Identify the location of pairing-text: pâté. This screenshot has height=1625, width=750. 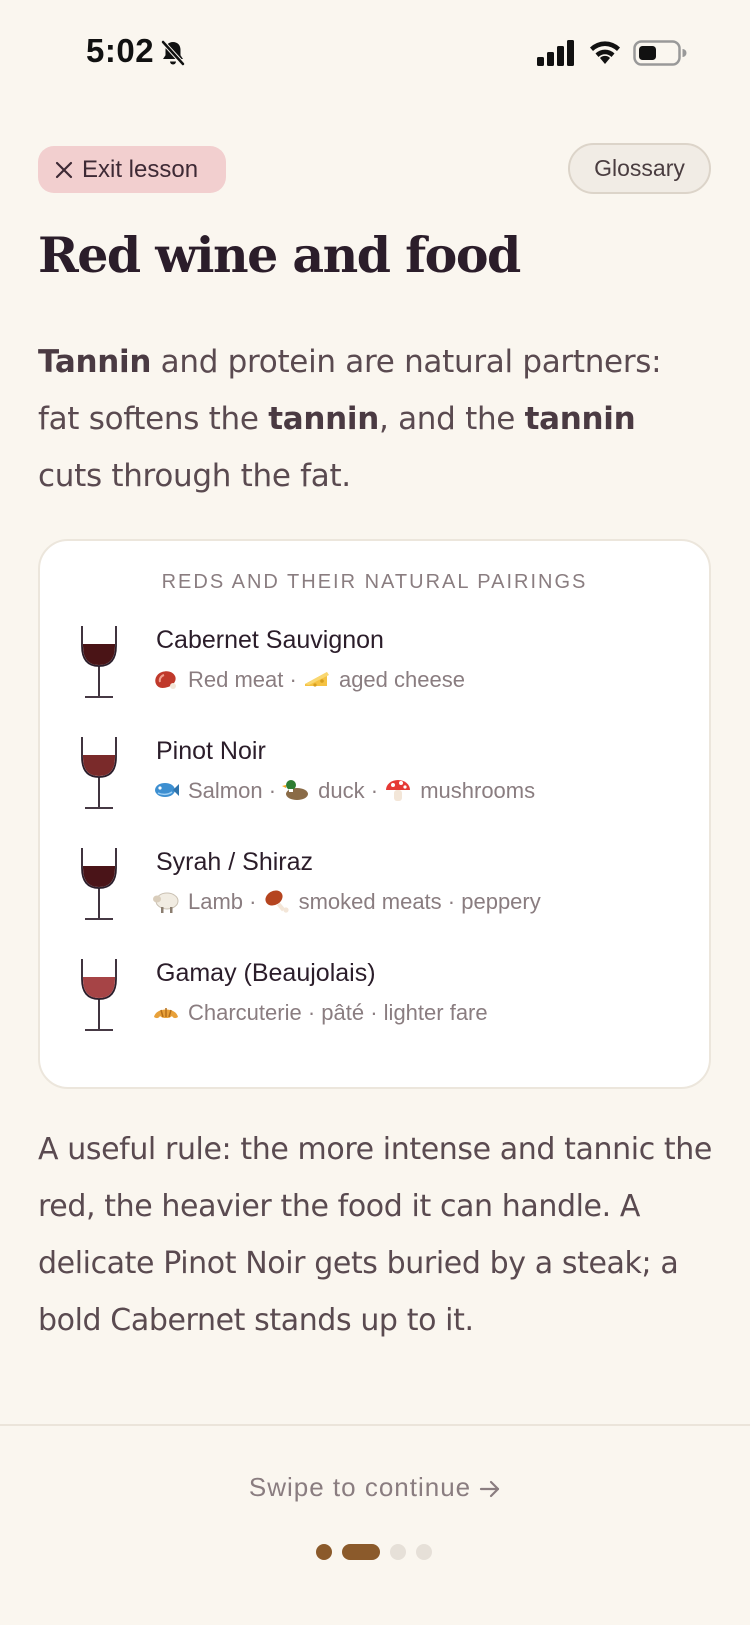
(343, 1012).